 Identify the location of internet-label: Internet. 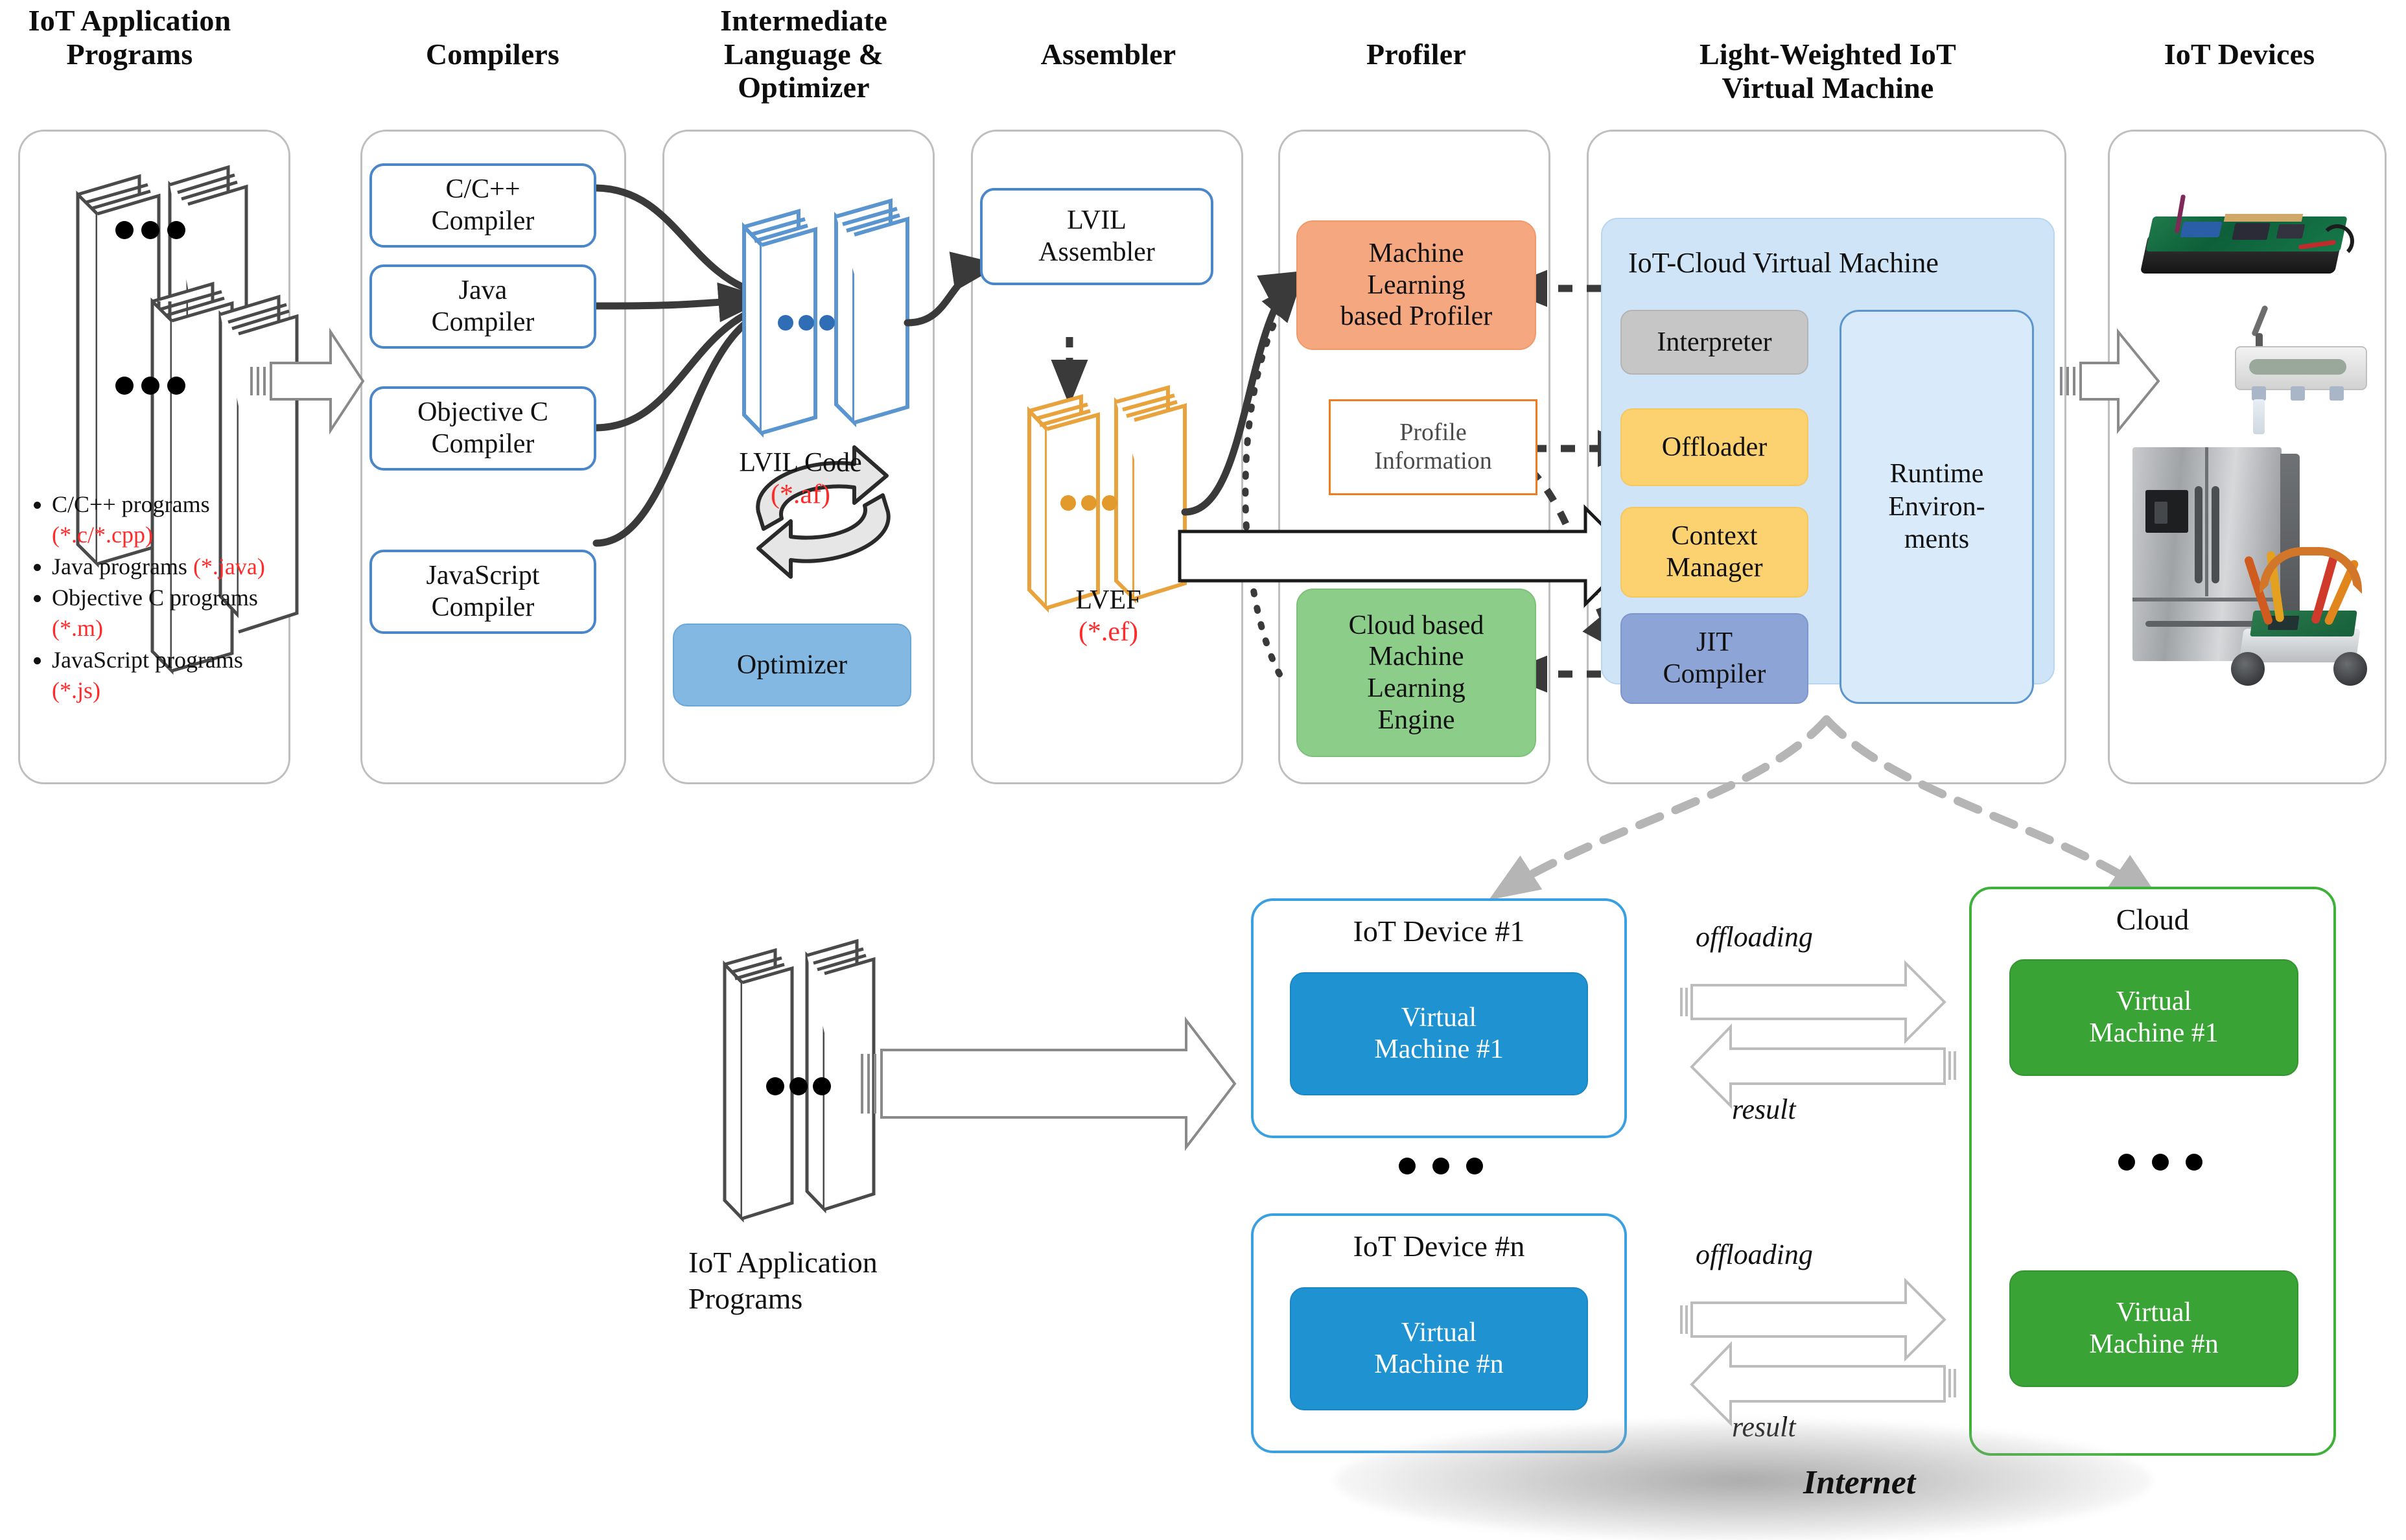
(1859, 1482).